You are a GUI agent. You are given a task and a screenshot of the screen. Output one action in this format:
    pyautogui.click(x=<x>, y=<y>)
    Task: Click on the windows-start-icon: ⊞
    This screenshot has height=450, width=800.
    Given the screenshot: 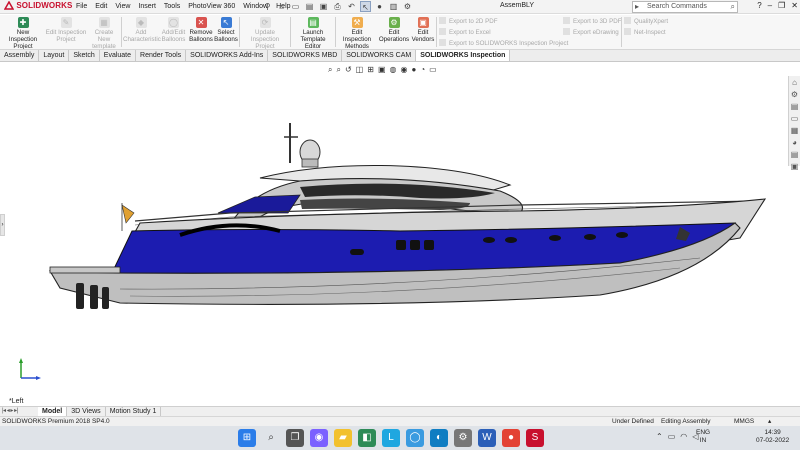 What is the action you would take?
    pyautogui.click(x=247, y=438)
    